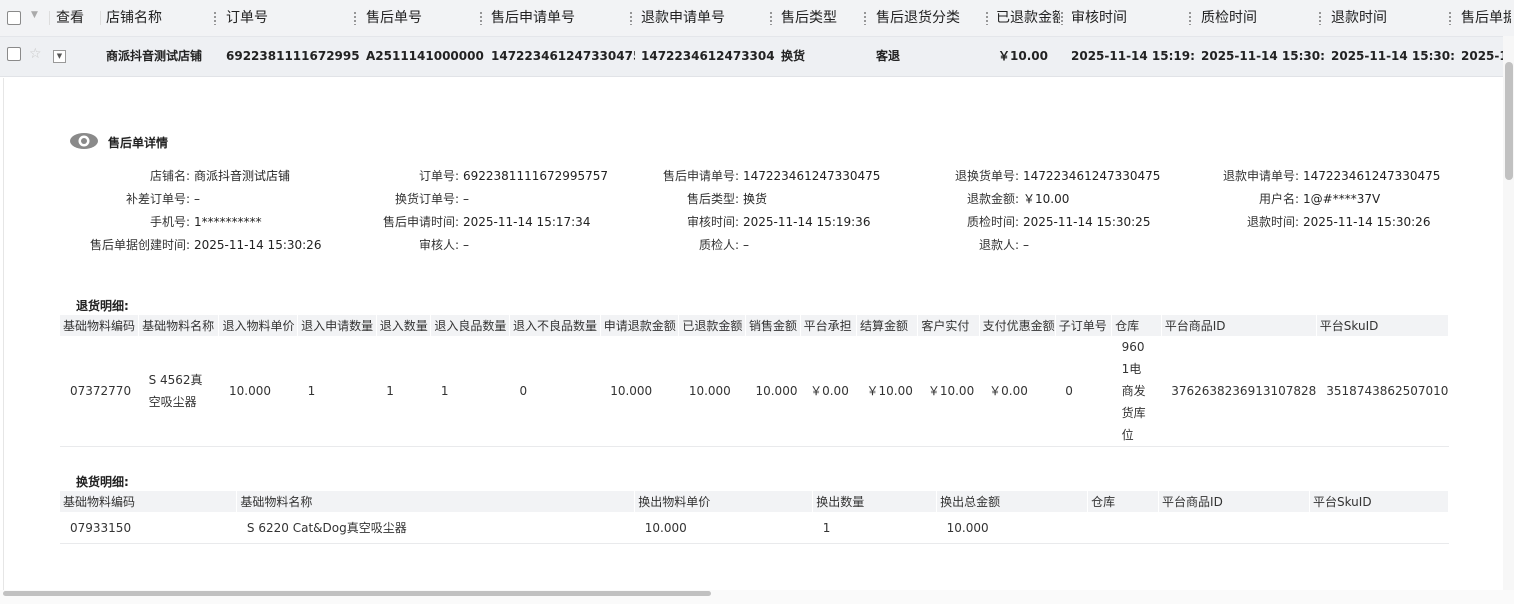  Describe the element at coordinates (1017, 325) in the screenshot. I see `return-col-header: 支付优惠金额` at that location.